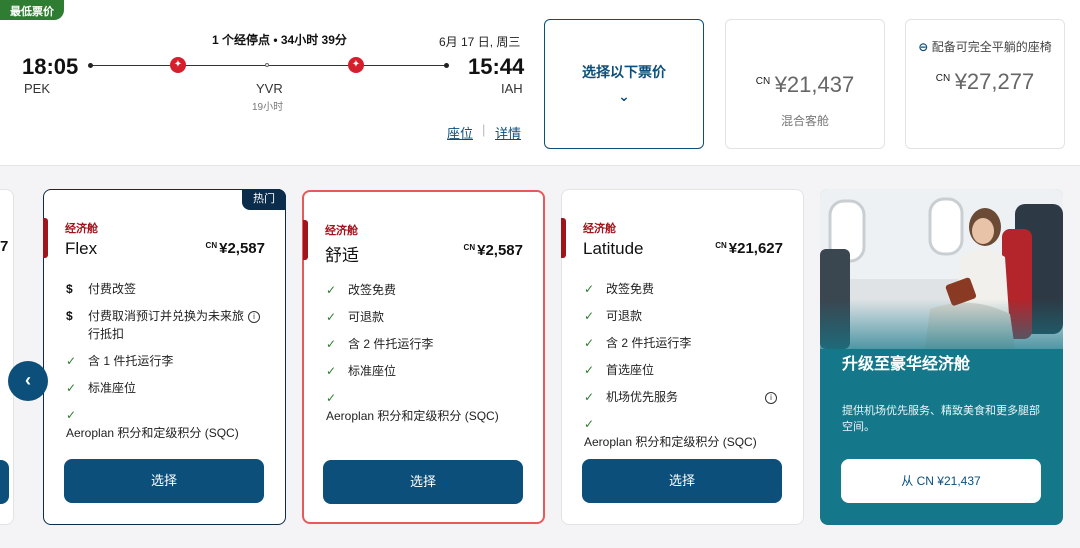  What do you see at coordinates (755, 248) in the screenshot?
I see `fare-price-value: ¥21,627` at bounding box center [755, 248].